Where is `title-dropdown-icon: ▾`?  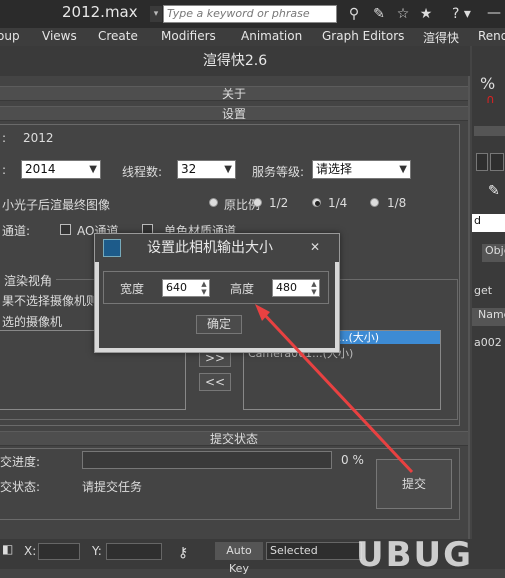
title-dropdown-icon: ▾ is located at coordinates (156, 14).